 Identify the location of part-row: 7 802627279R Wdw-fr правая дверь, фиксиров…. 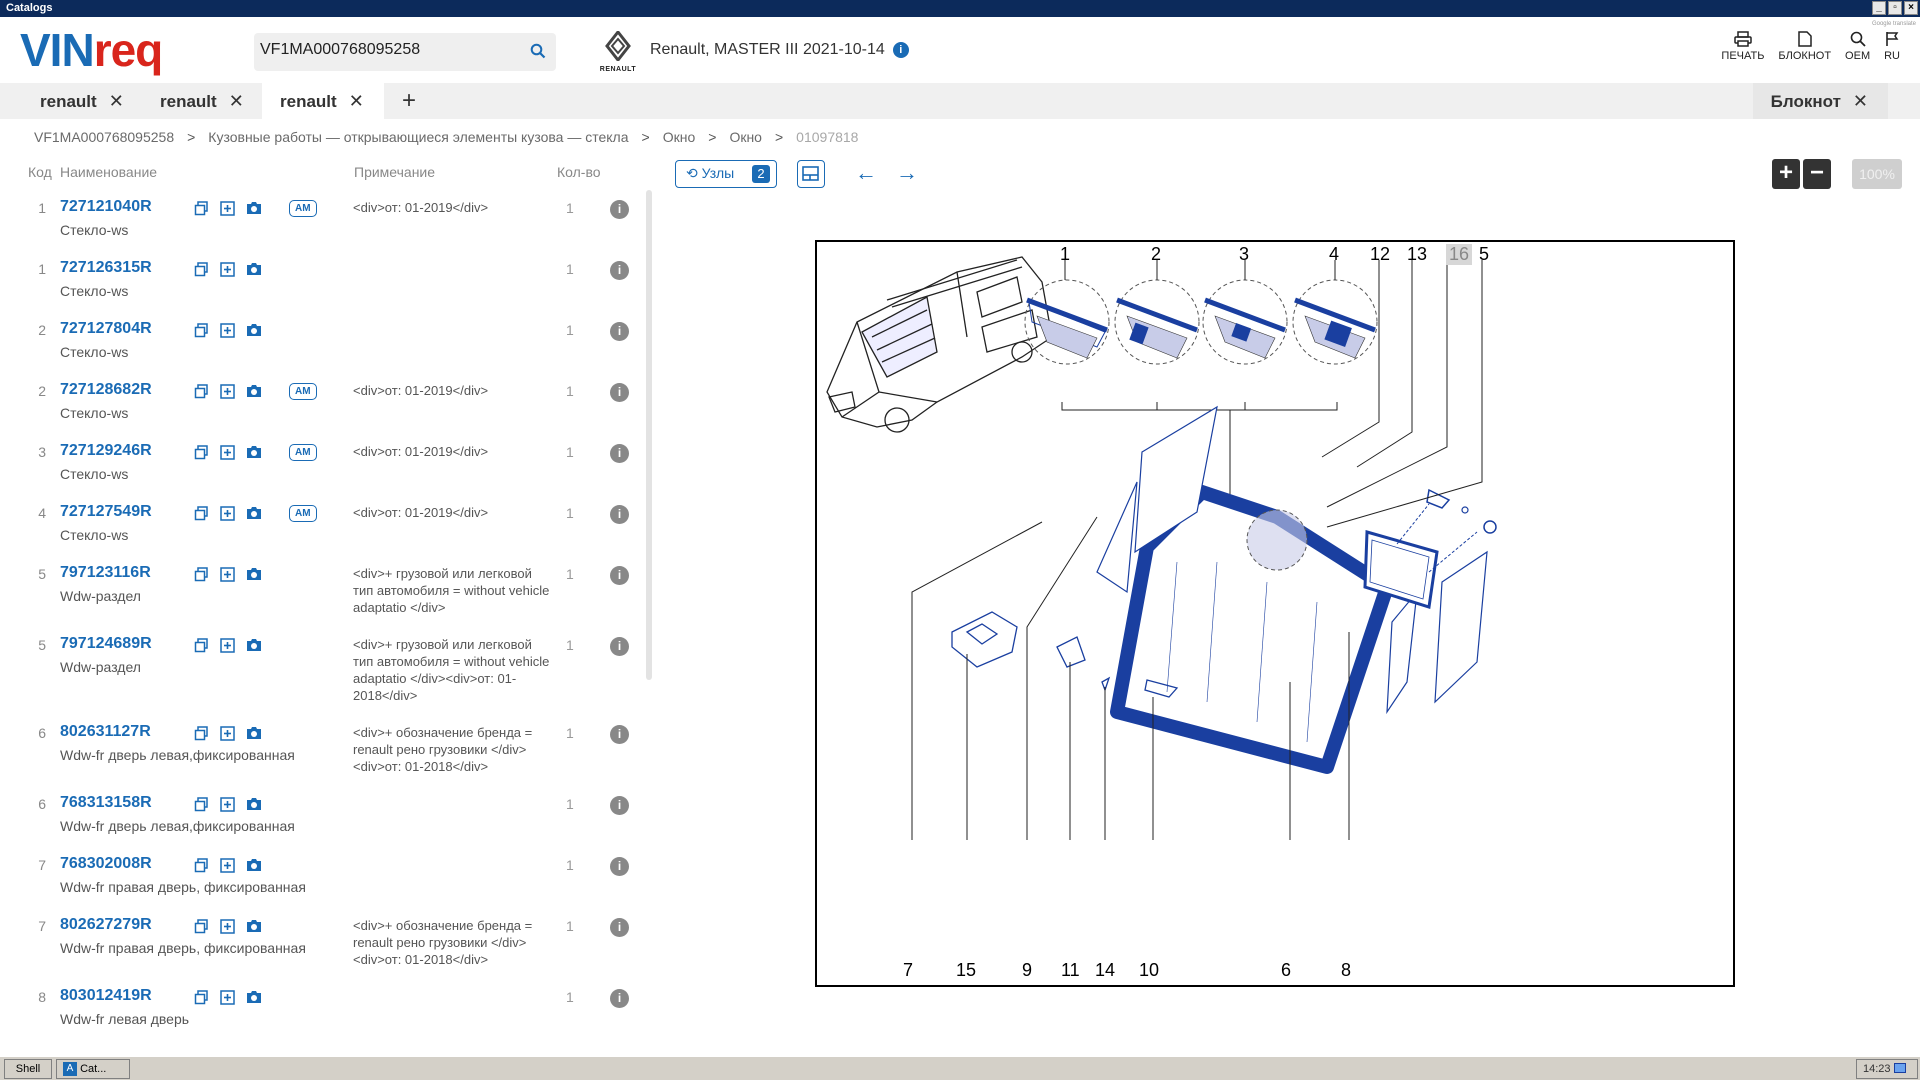
(322, 936).